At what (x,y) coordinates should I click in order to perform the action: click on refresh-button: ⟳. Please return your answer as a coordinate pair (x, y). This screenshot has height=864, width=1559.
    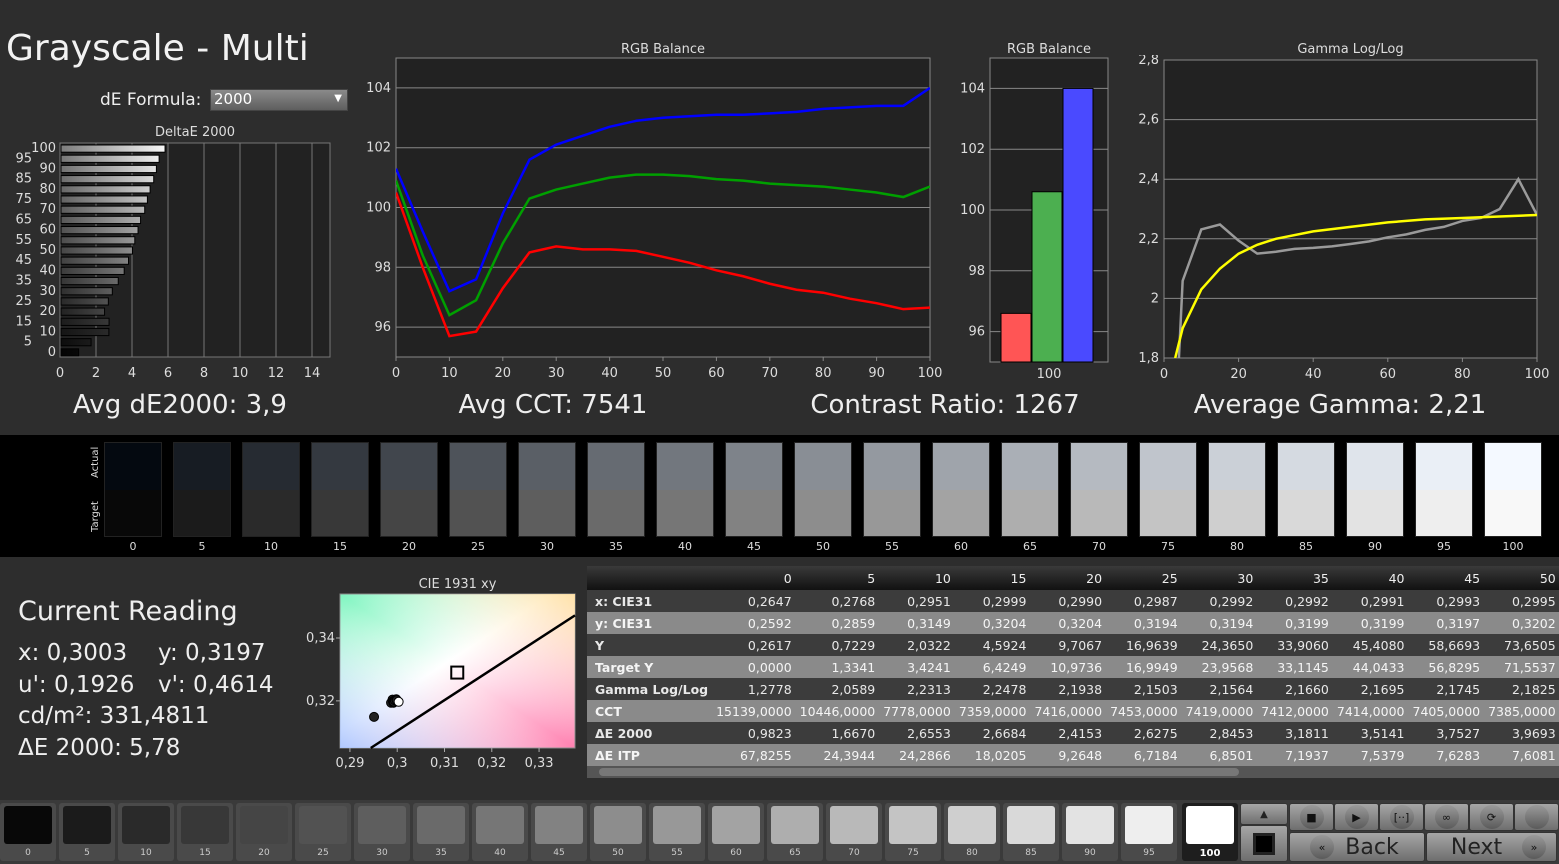
    Looking at the image, I should click on (1491, 817).